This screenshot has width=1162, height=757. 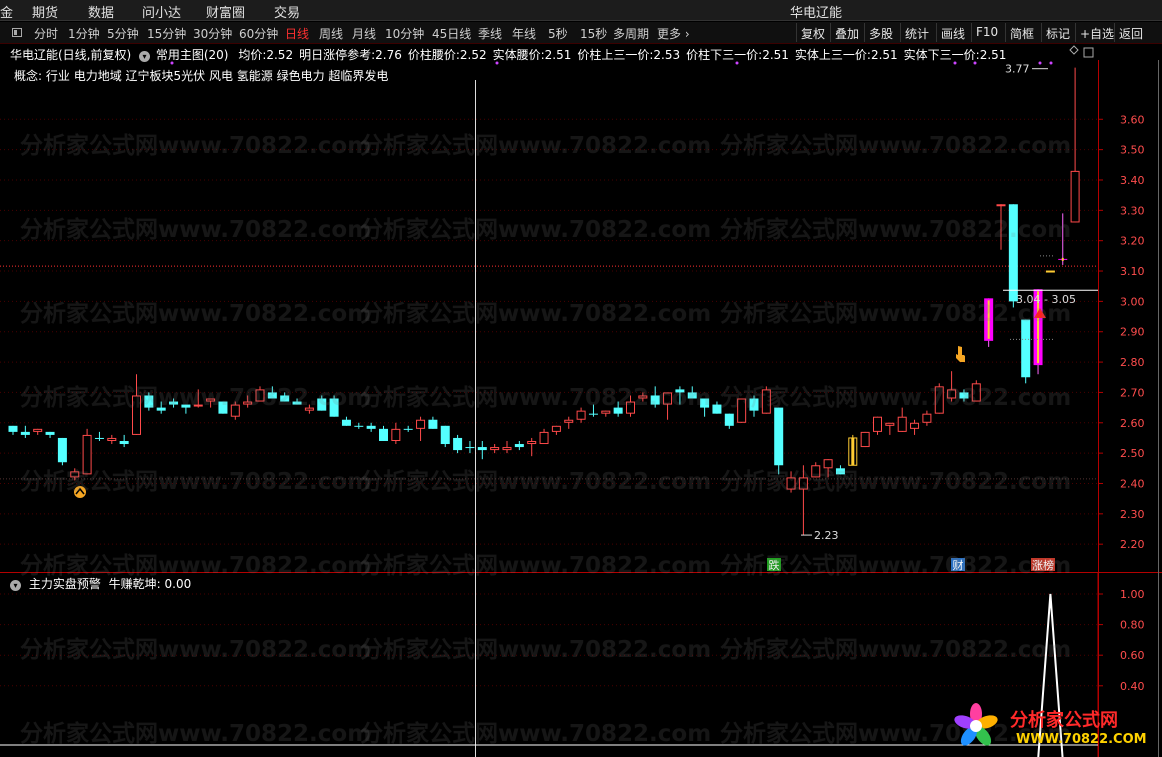 What do you see at coordinates (65, 584) in the screenshot?
I see `indicator-name: 主力实盘预警` at bounding box center [65, 584].